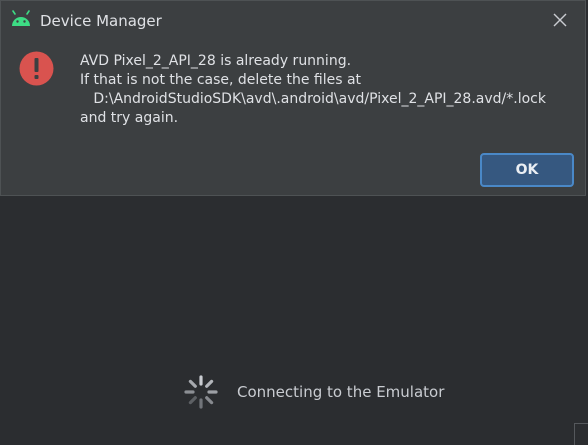 This screenshot has height=445, width=588. I want to click on status-text: Connecting to the Emulator, so click(341, 392).